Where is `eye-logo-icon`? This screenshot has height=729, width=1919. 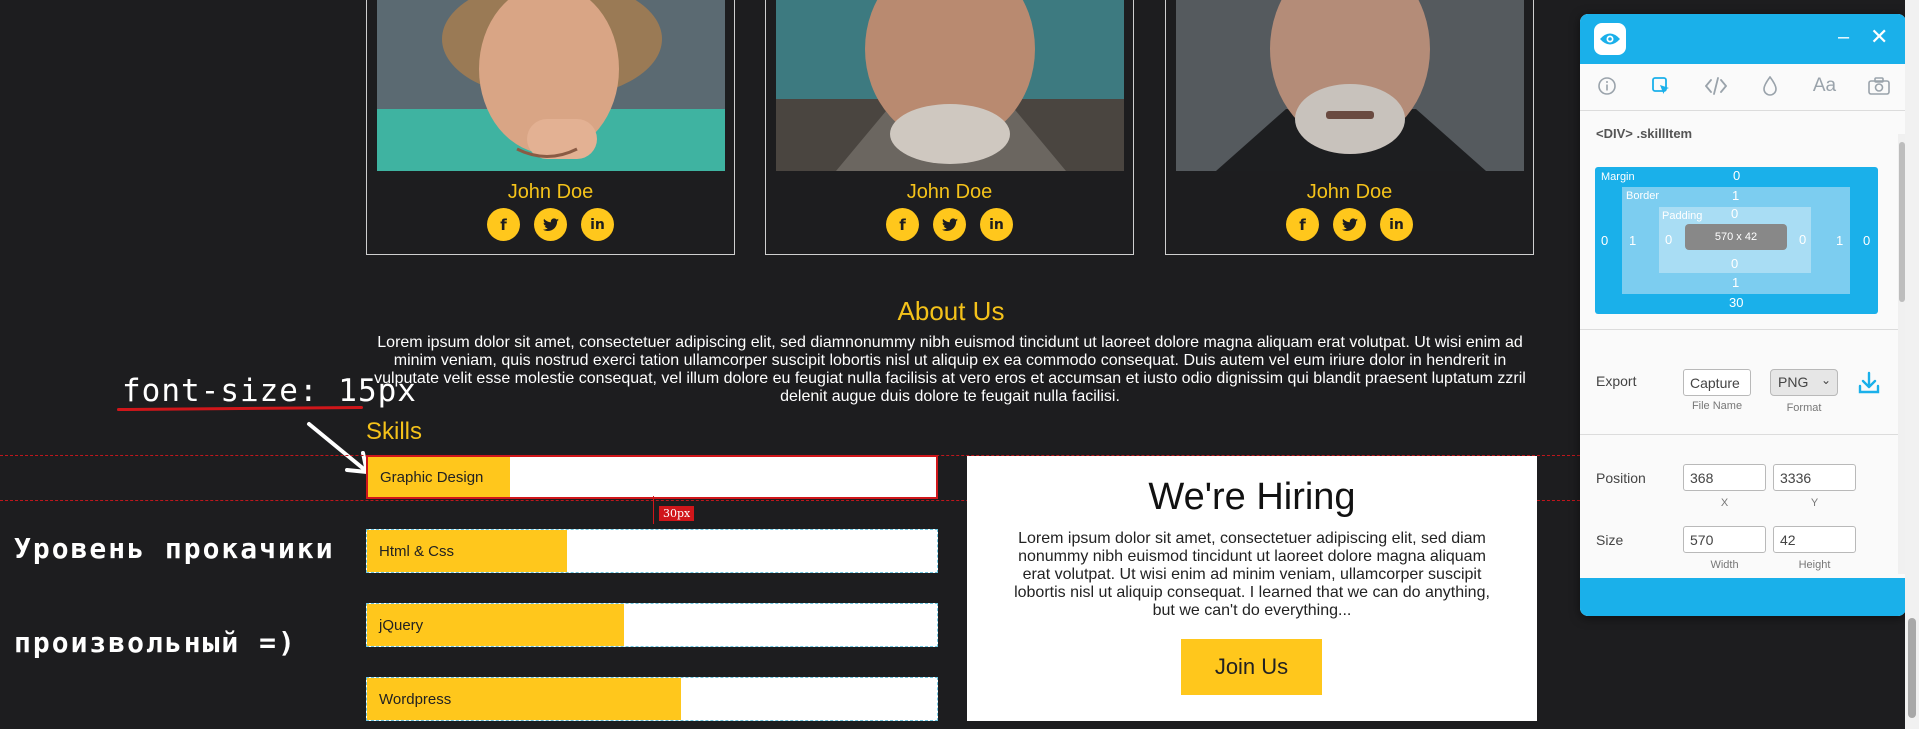
eye-logo-icon is located at coordinates (1610, 39).